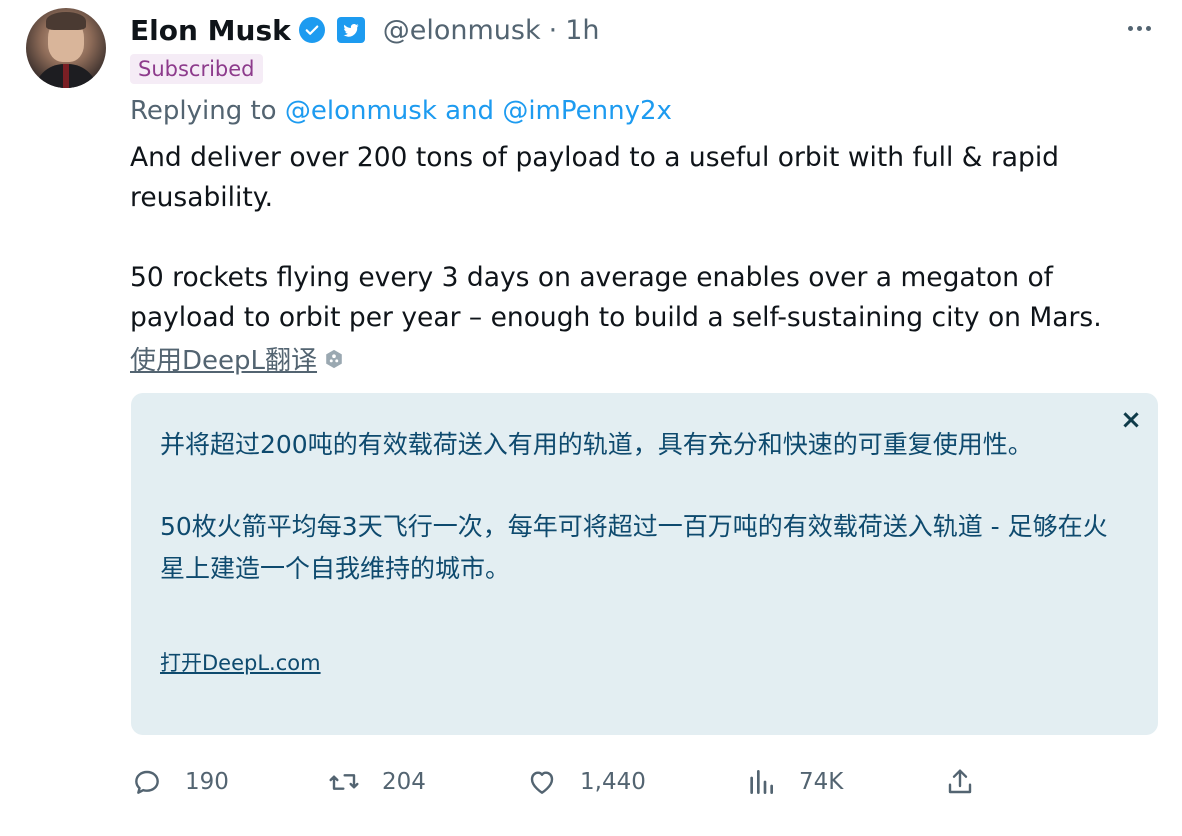  I want to click on mention-joiner: and, so click(469, 111).